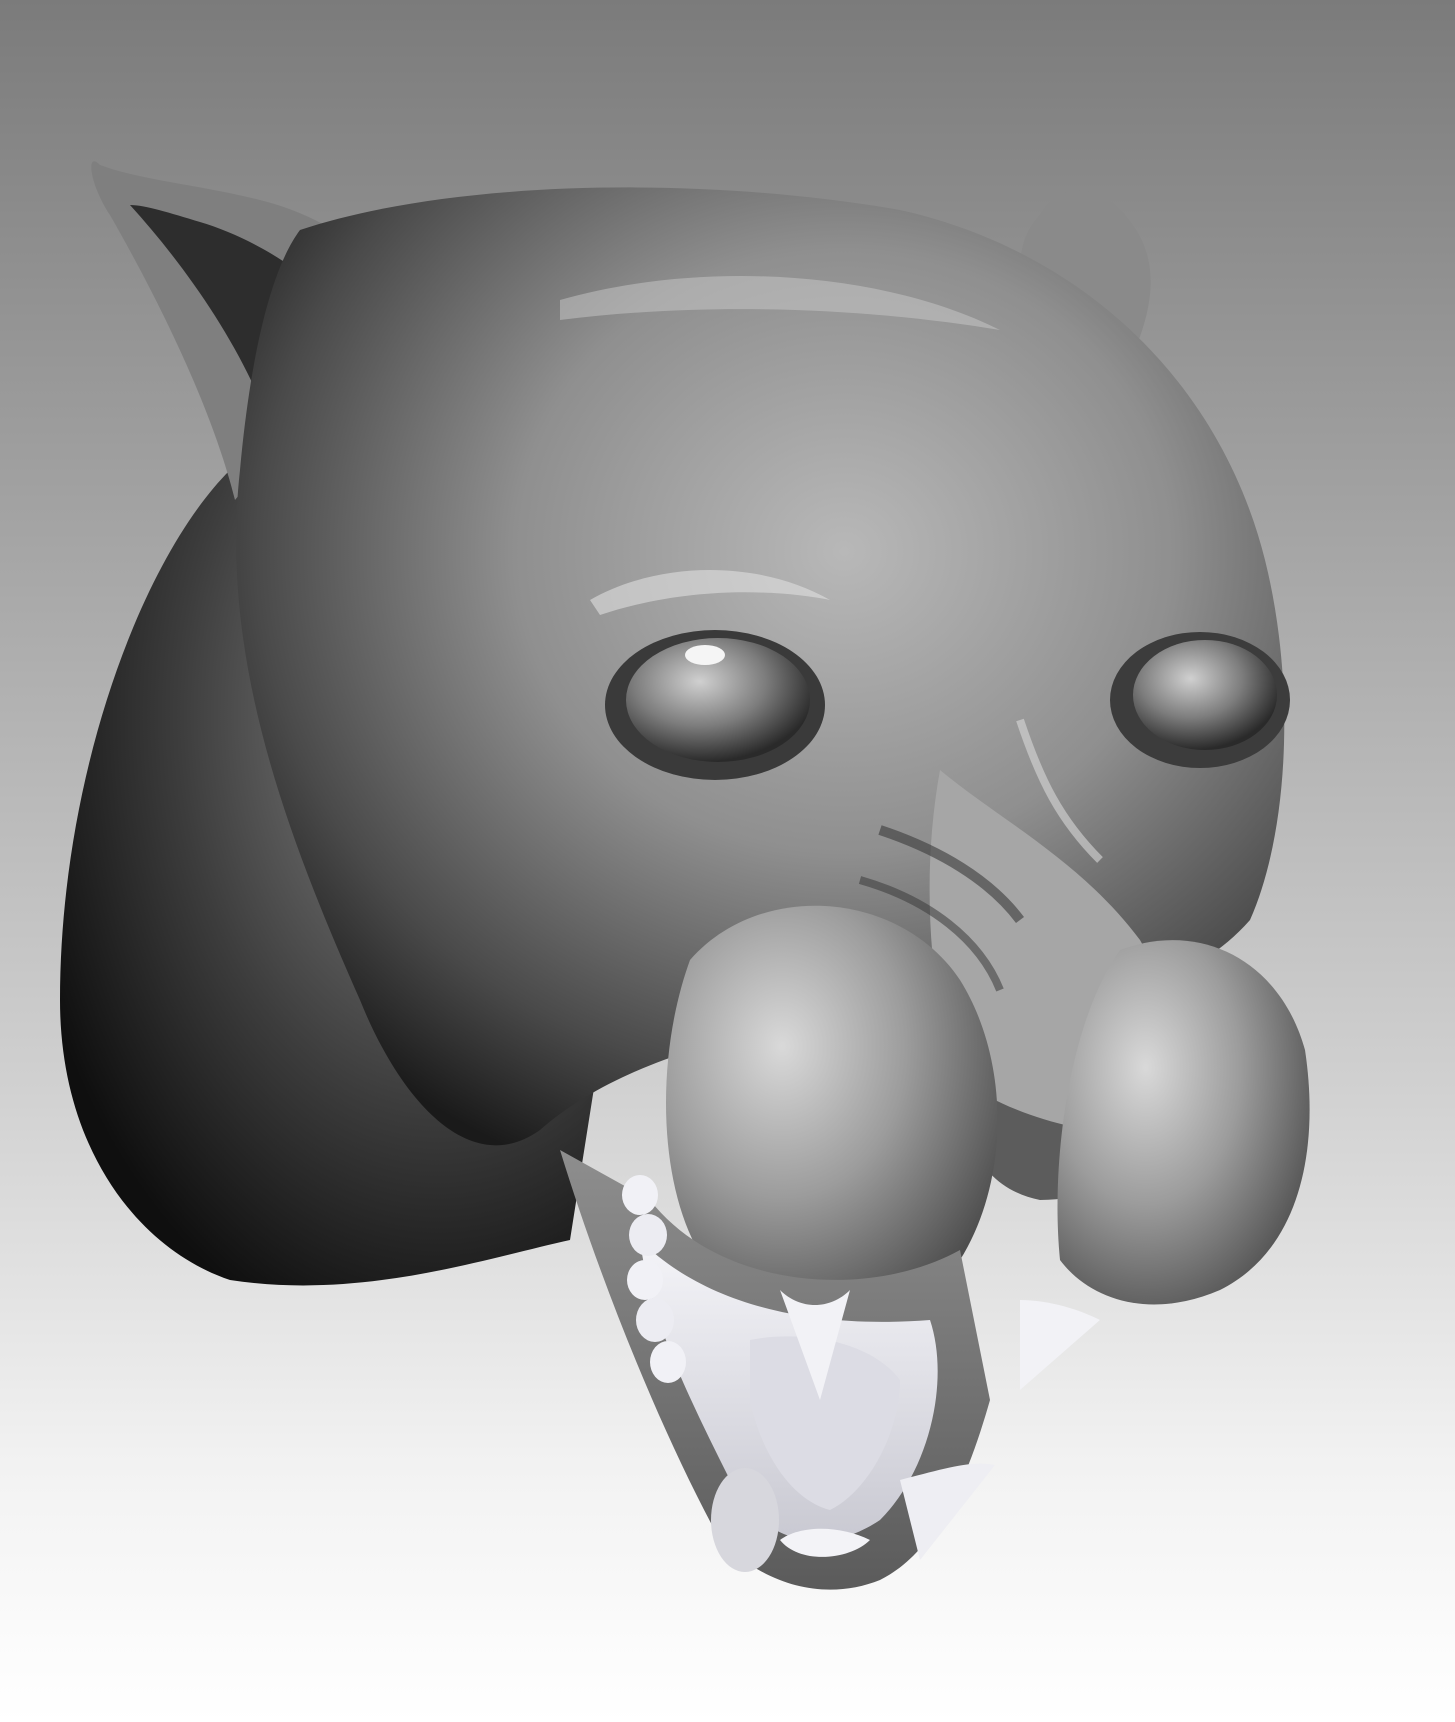  I want to click on right-eye, so click(1205, 695).